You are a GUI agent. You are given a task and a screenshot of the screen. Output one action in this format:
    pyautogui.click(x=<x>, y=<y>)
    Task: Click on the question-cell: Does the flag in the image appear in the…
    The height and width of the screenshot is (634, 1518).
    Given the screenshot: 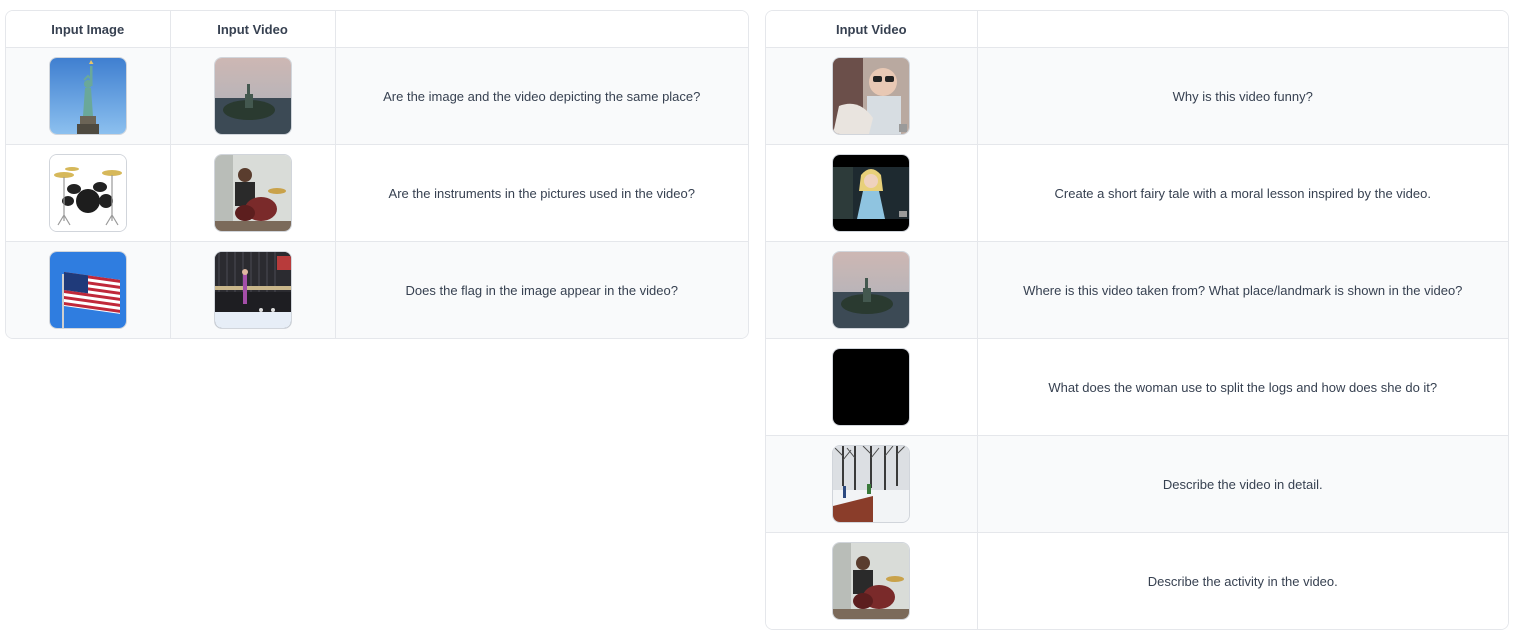 What is the action you would take?
    pyautogui.click(x=541, y=289)
    